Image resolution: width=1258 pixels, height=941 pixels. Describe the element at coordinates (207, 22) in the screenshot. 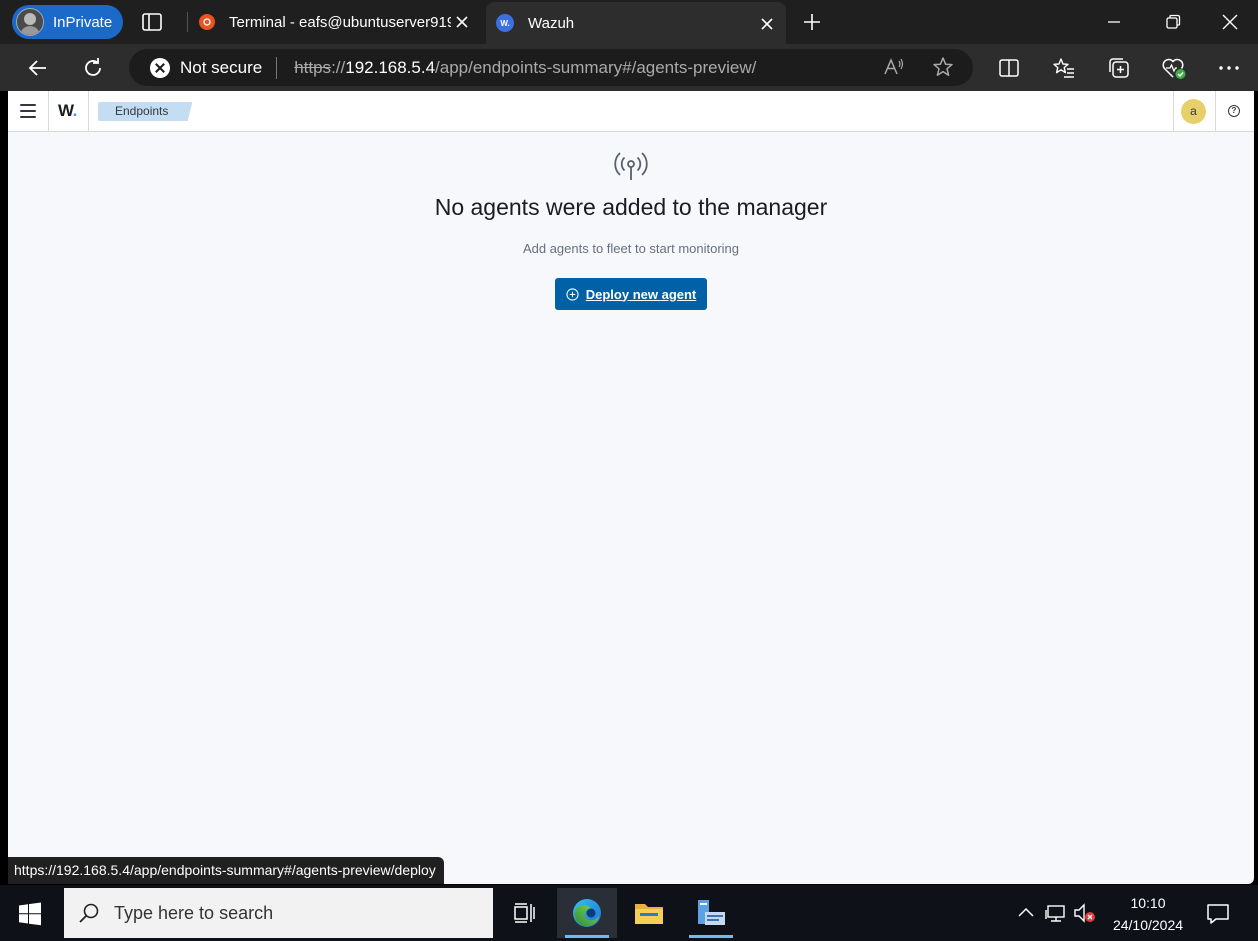

I see `ubuntu-icon` at that location.